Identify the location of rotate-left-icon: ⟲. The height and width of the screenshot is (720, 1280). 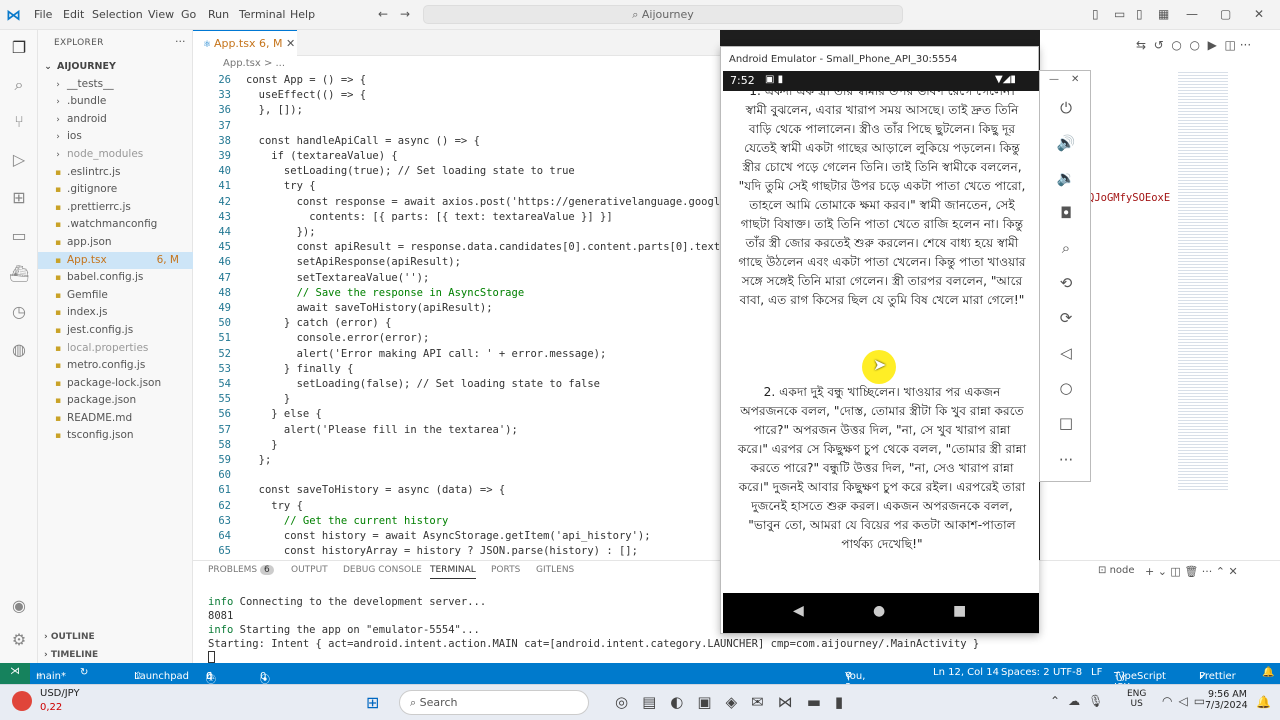
(1066, 284).